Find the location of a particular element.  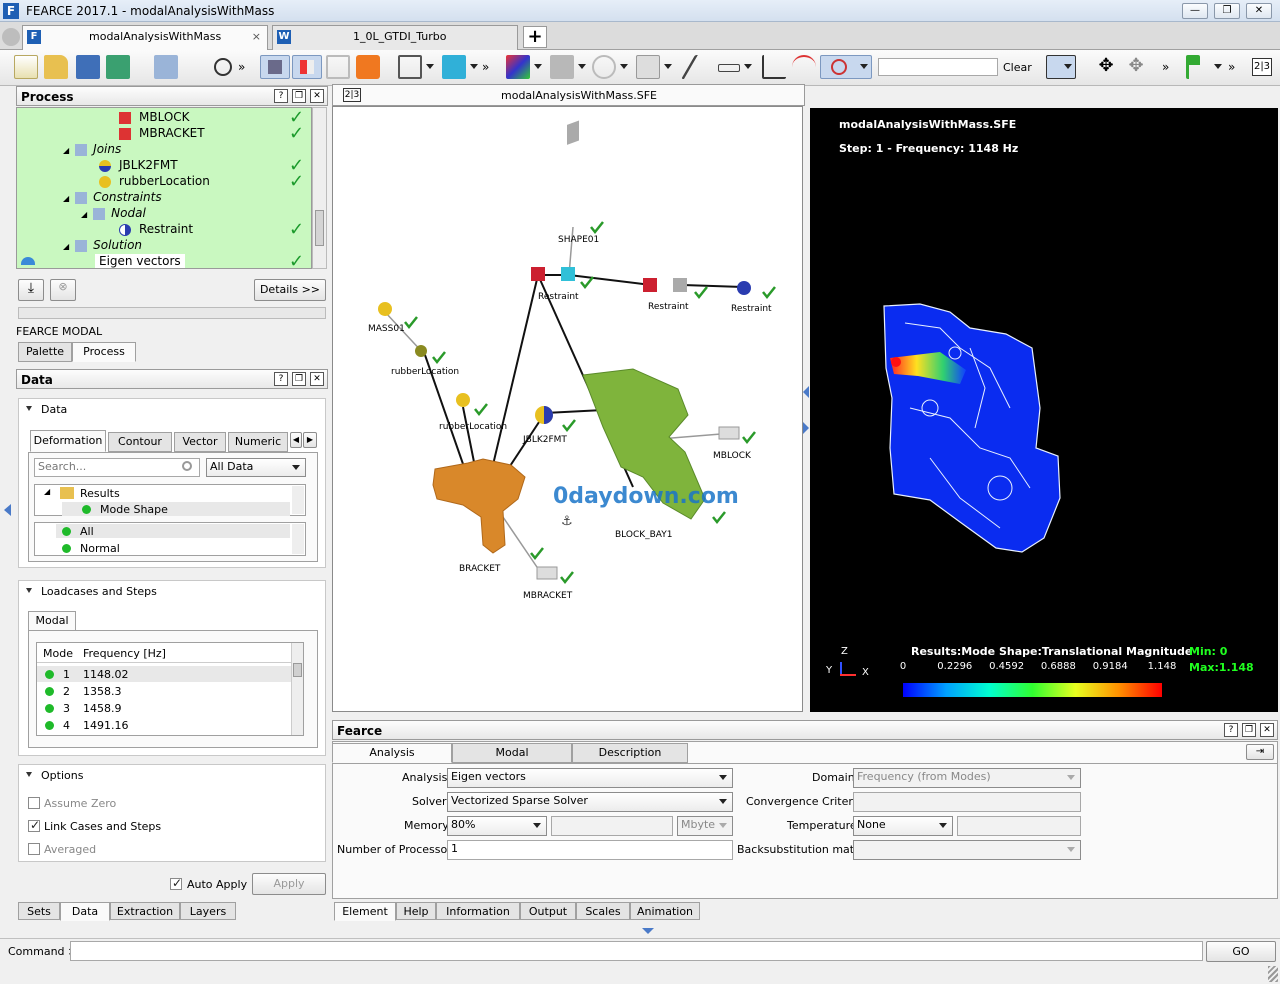

apply-button: Apply is located at coordinates (289, 884).